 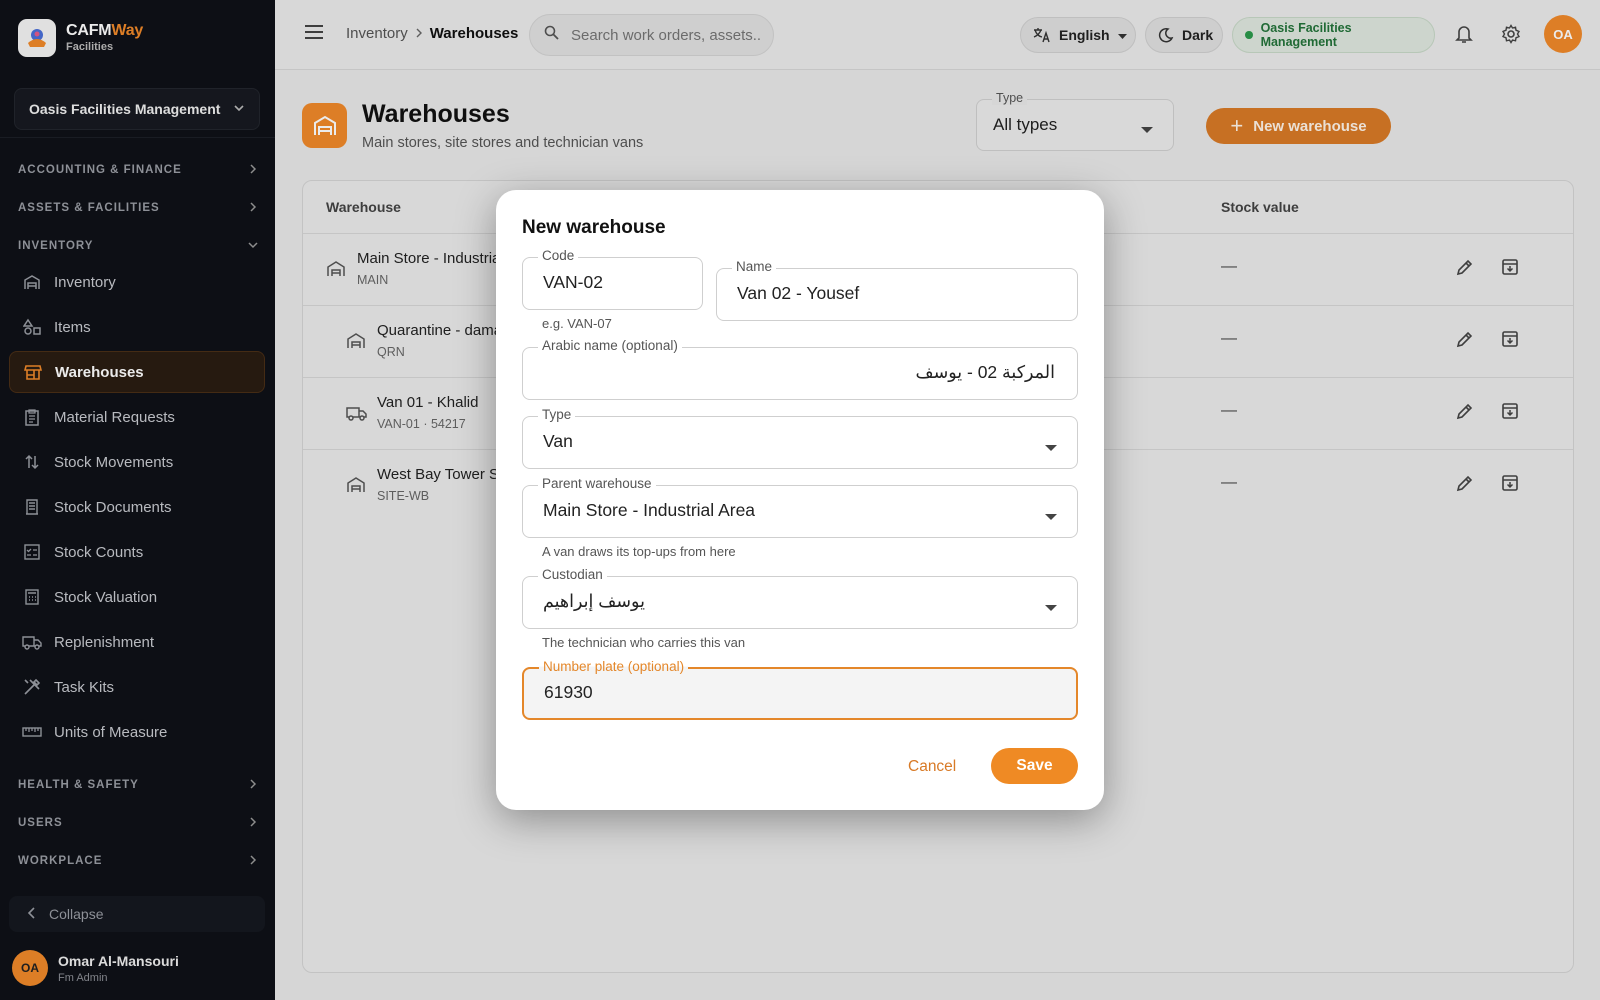 I want to click on parent-warehouse-label: Parent warehouse, so click(x=597, y=483).